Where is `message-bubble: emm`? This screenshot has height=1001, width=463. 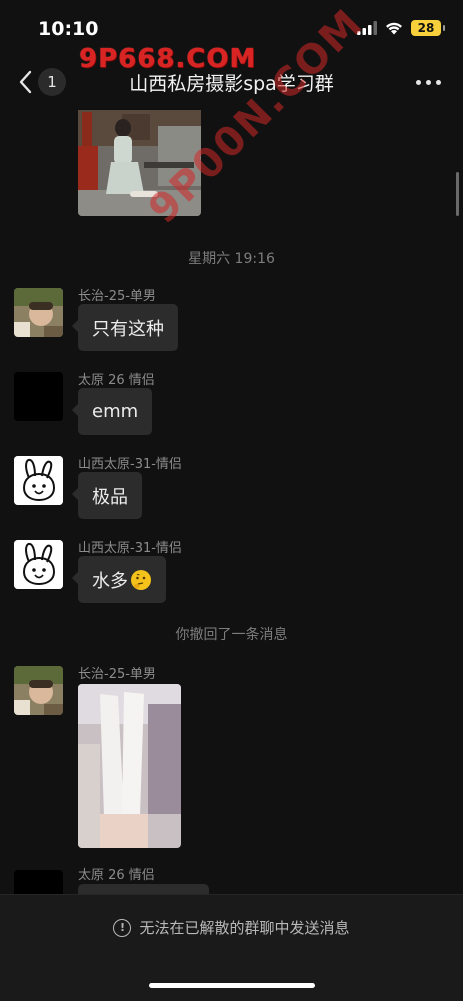
message-bubble: emm is located at coordinates (112, 411).